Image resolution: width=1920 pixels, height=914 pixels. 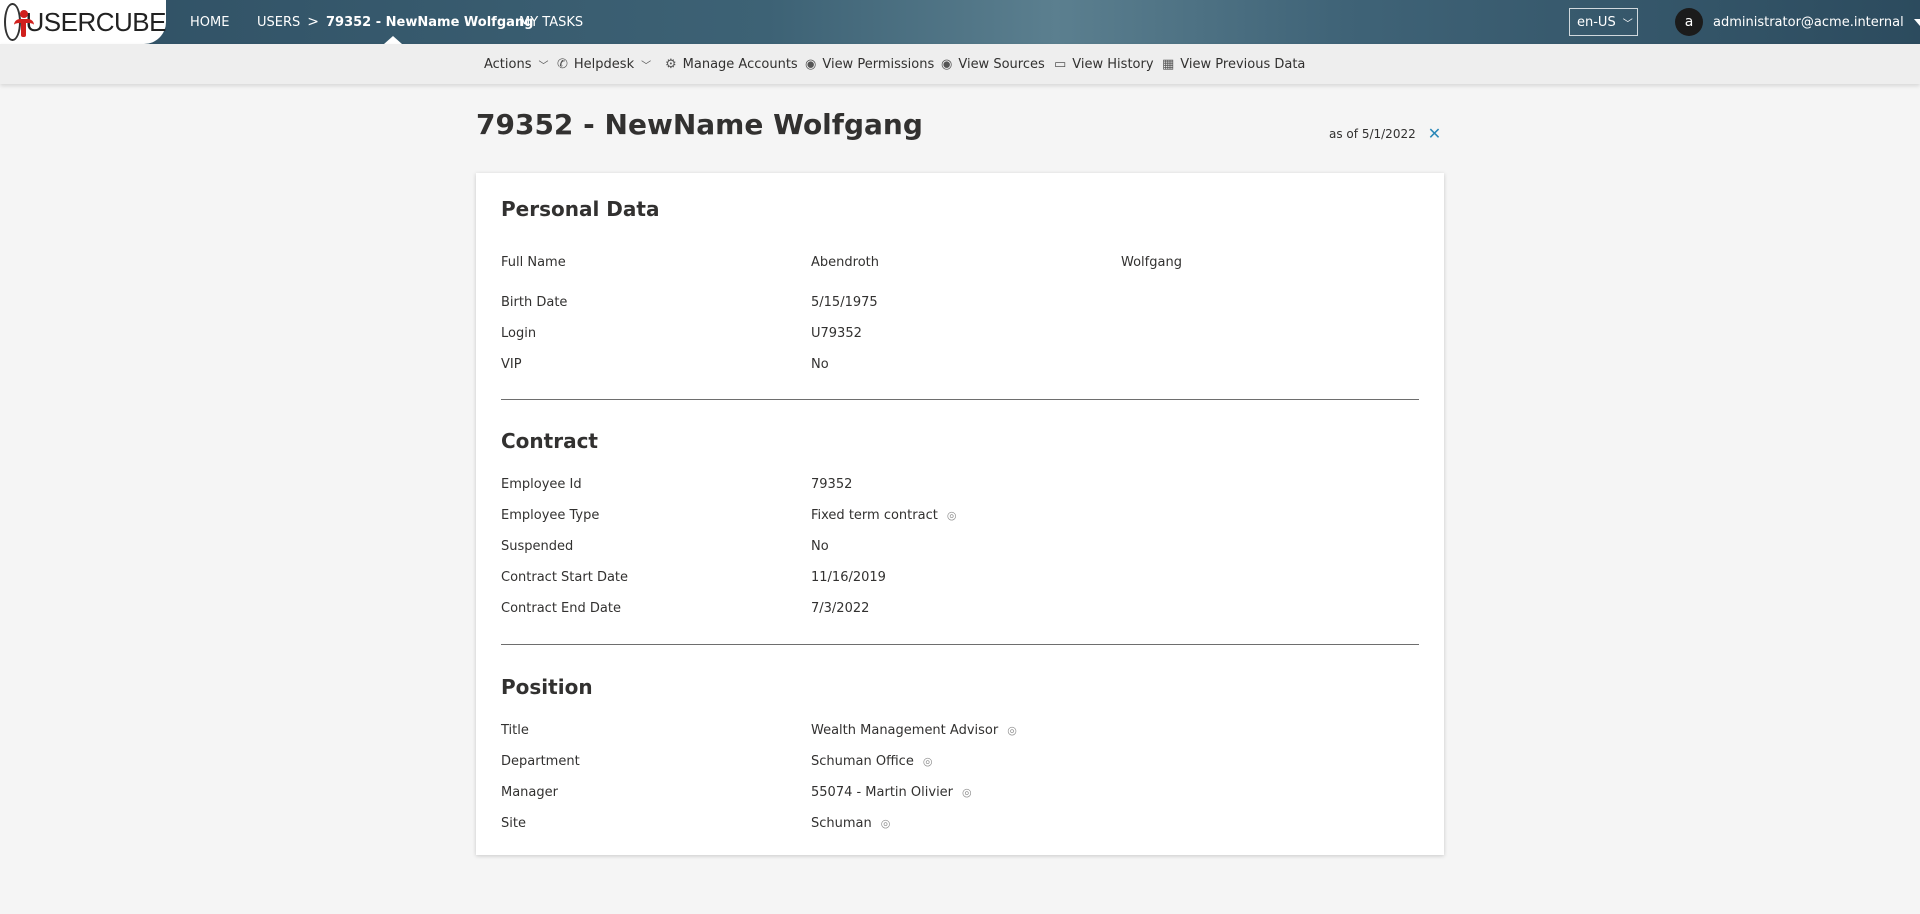 What do you see at coordinates (1113, 64) in the screenshot?
I see `view-history-label: View History` at bounding box center [1113, 64].